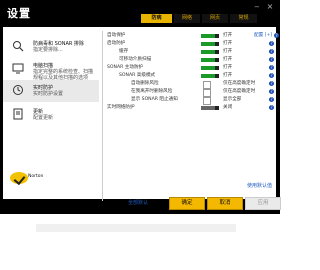 The width and height of the screenshot is (320, 270). Describe the element at coordinates (193, 36) in the screenshot. I see `setting-row: 自动保护 打开 配置 [+] ?` at that location.